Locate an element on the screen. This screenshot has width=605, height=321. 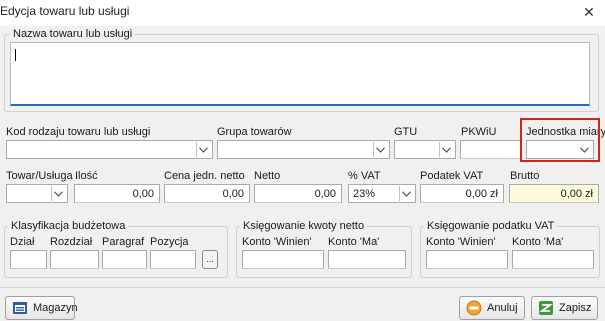
typ-combo is located at coordinates (37, 193).